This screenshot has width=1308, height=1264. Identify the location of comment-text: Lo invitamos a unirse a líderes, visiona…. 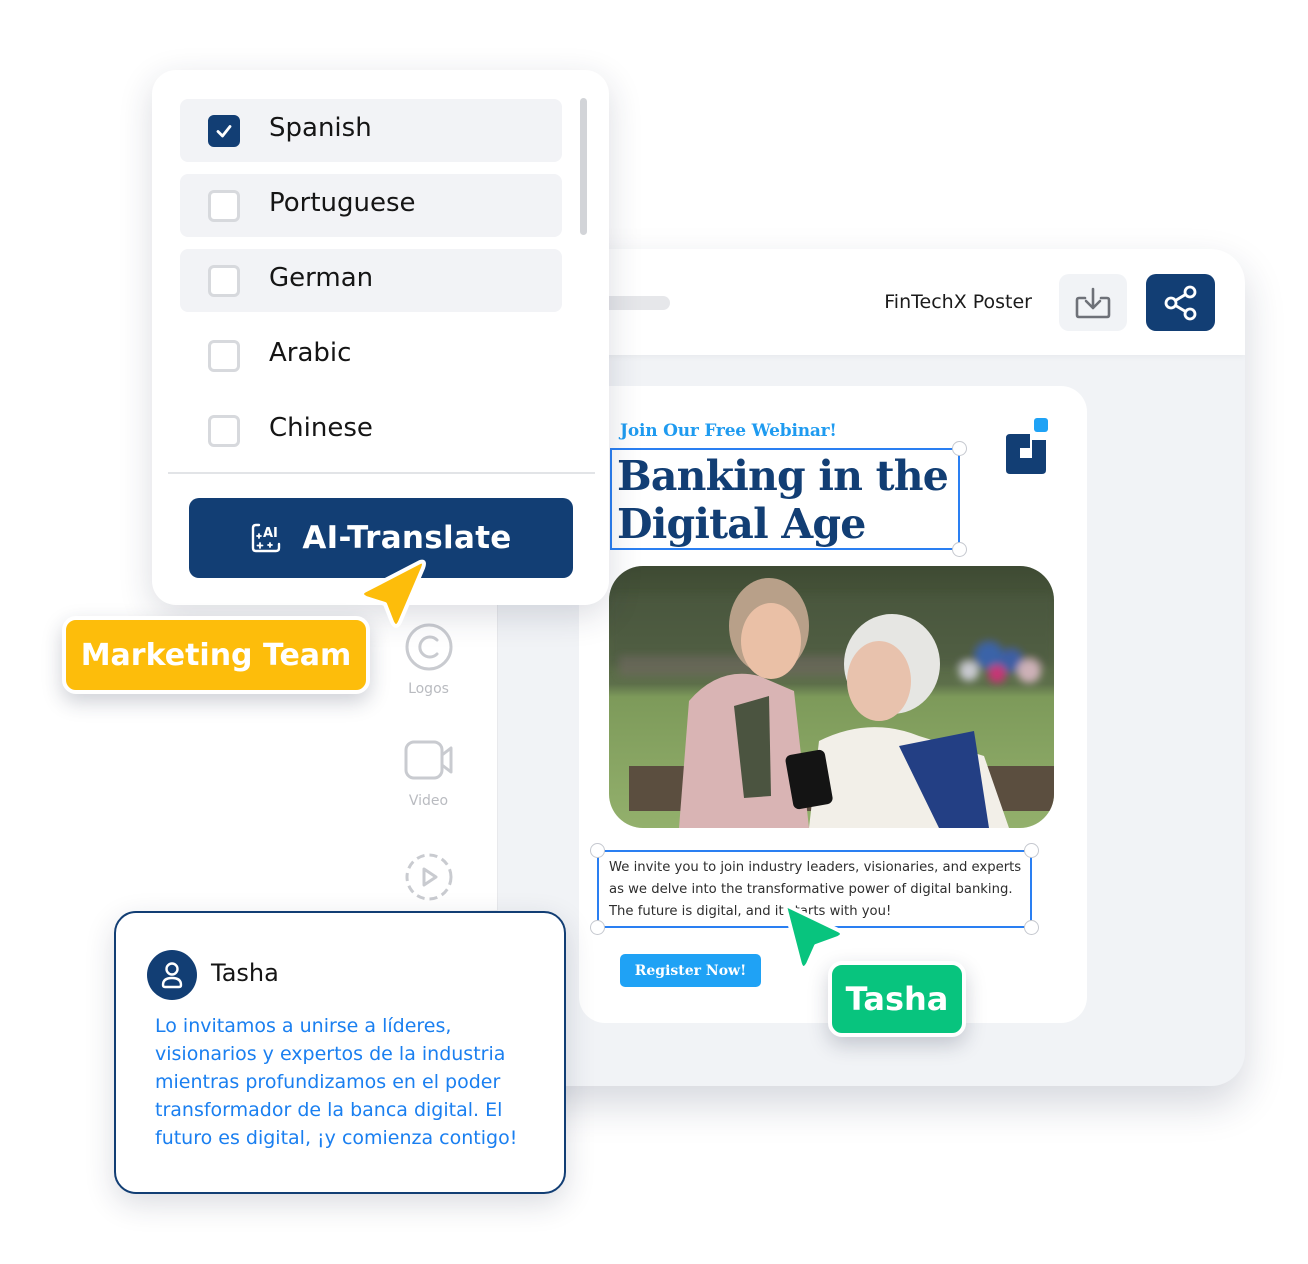
(336, 1082).